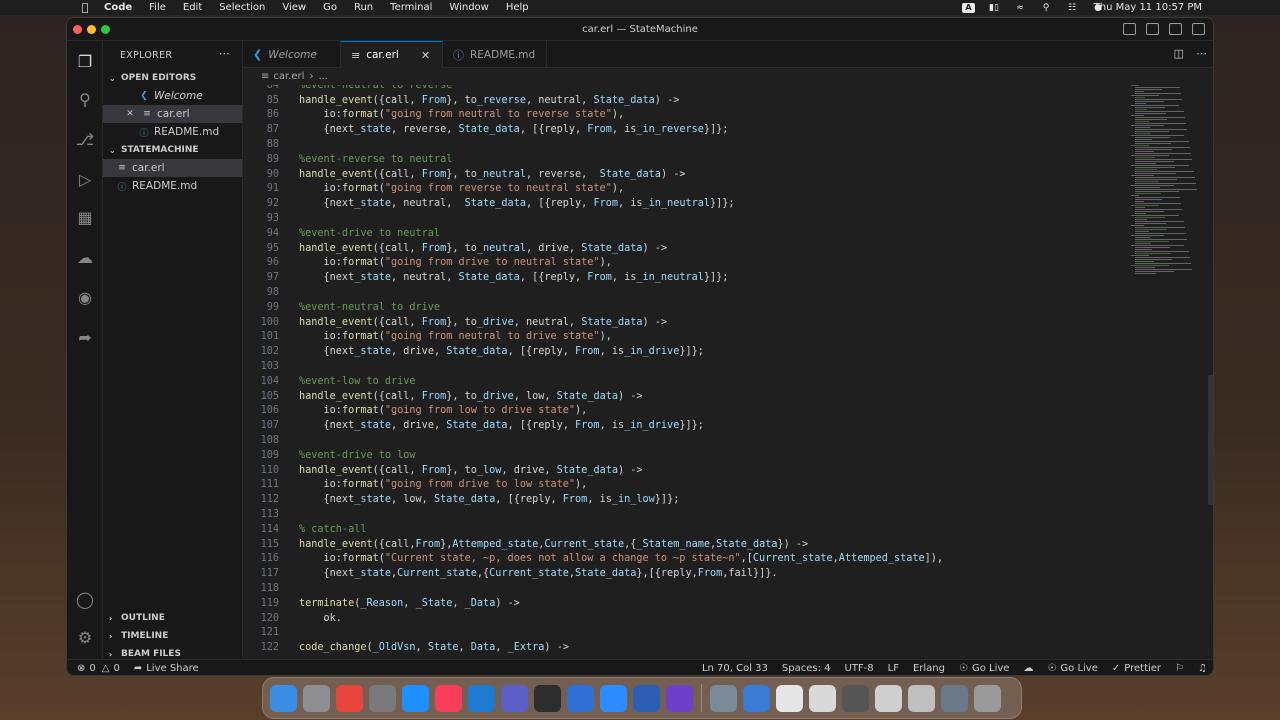 Image resolution: width=1280 pixels, height=720 pixels. What do you see at coordinates (683, 381) in the screenshot?
I see `code-line: 104 %event-low to drive` at bounding box center [683, 381].